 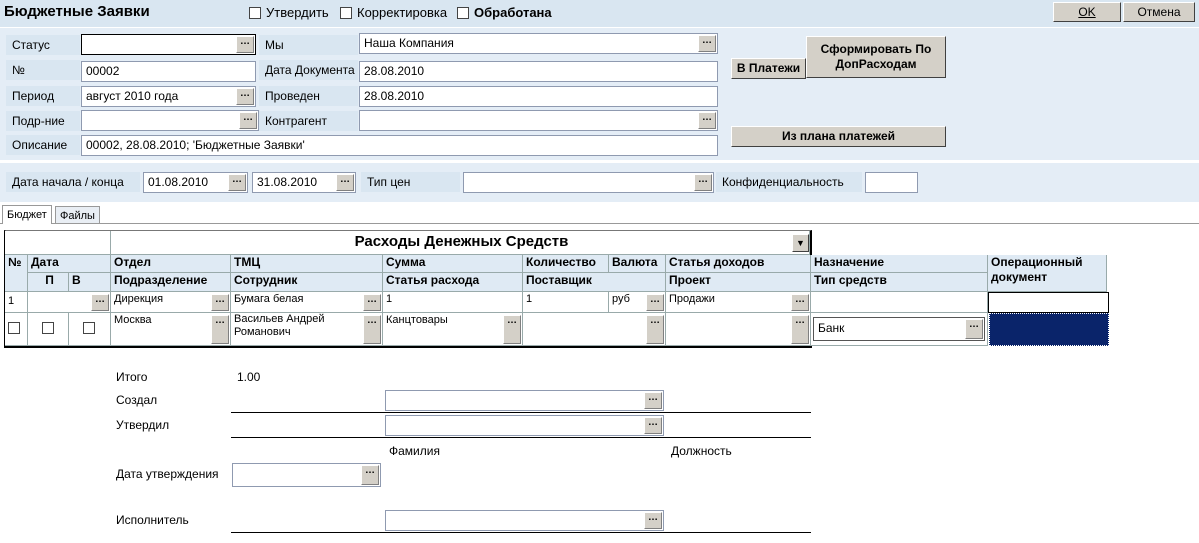 I want to click on tab-budget: Бюджет, so click(x=27, y=214).